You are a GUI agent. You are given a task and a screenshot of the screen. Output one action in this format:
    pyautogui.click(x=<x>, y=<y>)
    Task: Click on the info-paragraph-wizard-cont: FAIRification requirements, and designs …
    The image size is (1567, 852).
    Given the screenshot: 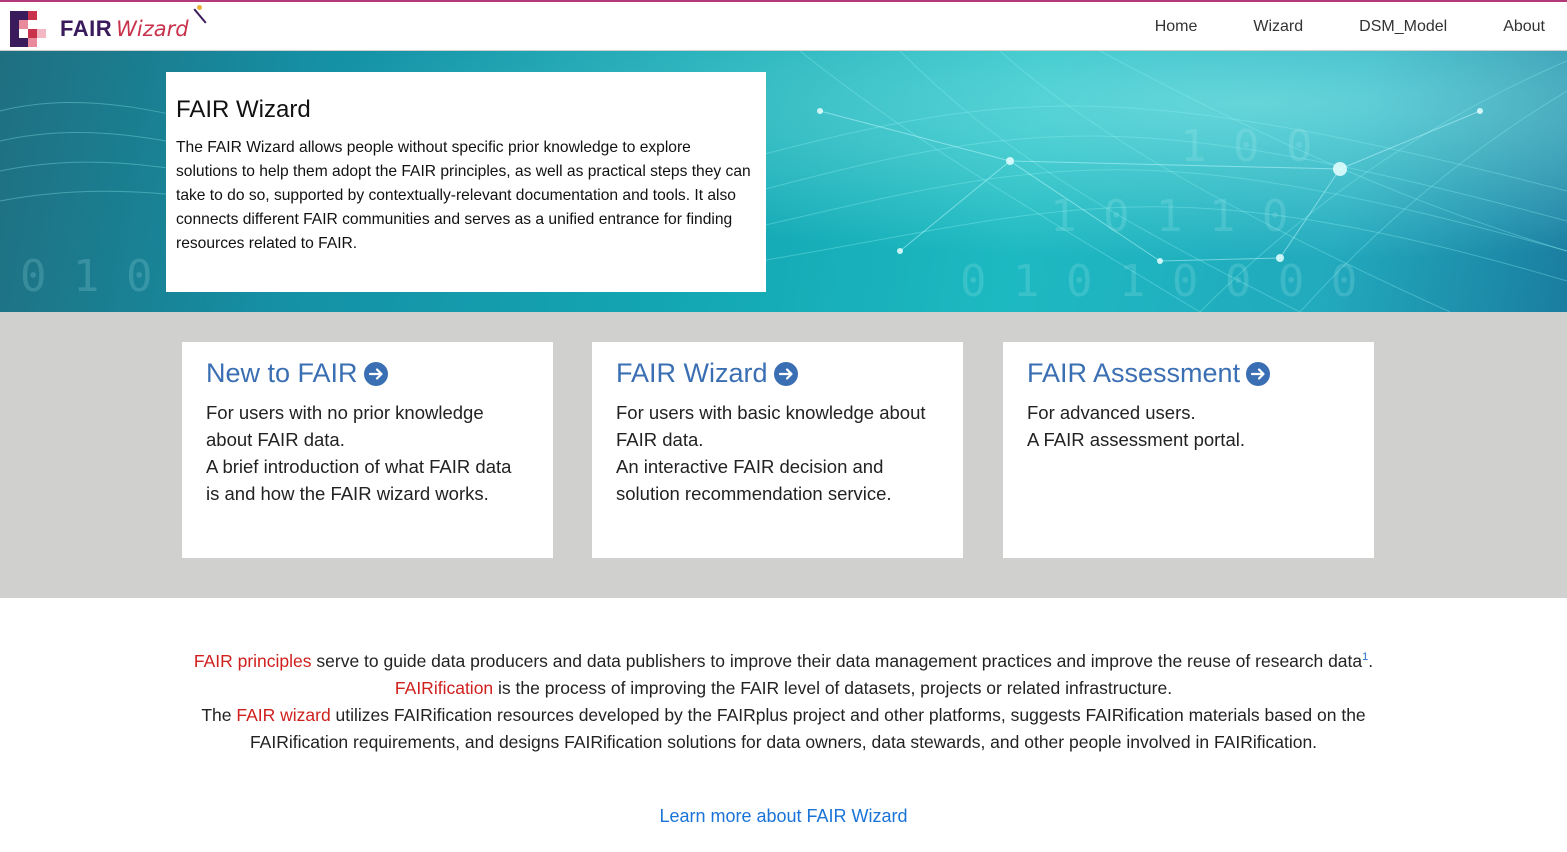 What is the action you would take?
    pyautogui.click(x=783, y=742)
    